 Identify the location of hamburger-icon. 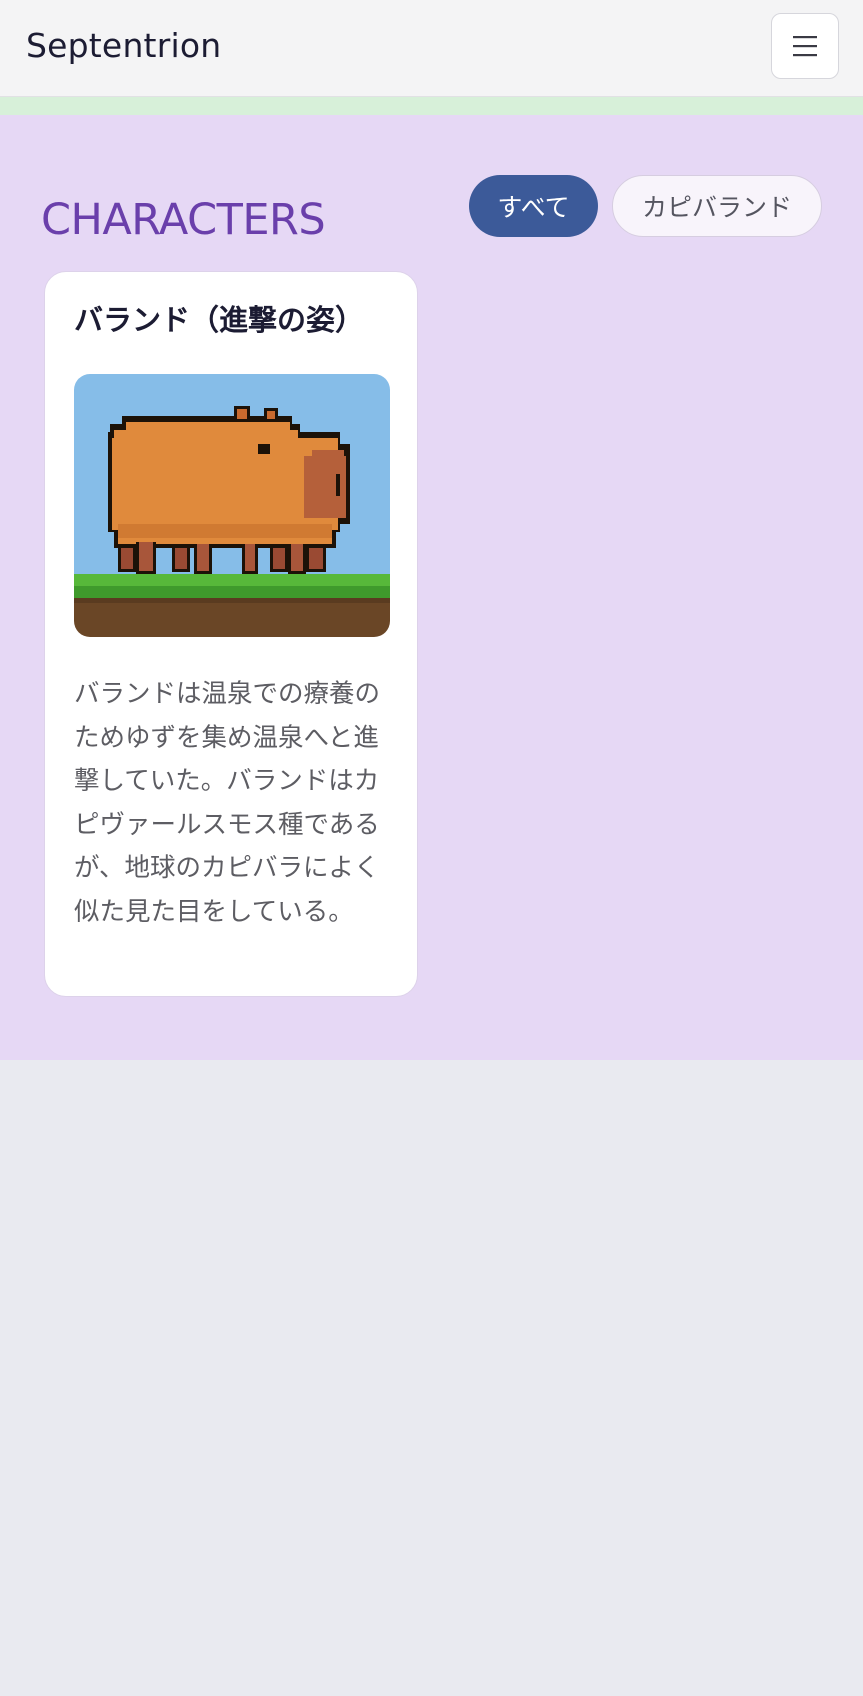
(805, 46).